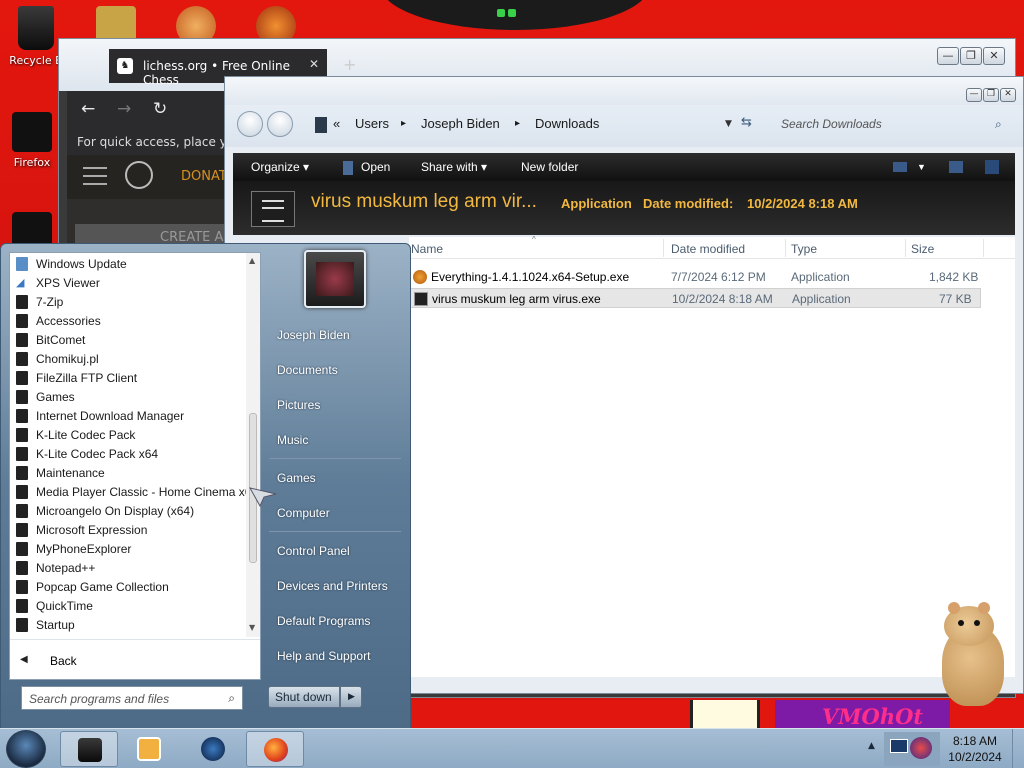 This screenshot has height=768, width=1024. I want to click on program-label: Windows Update, so click(81, 264).